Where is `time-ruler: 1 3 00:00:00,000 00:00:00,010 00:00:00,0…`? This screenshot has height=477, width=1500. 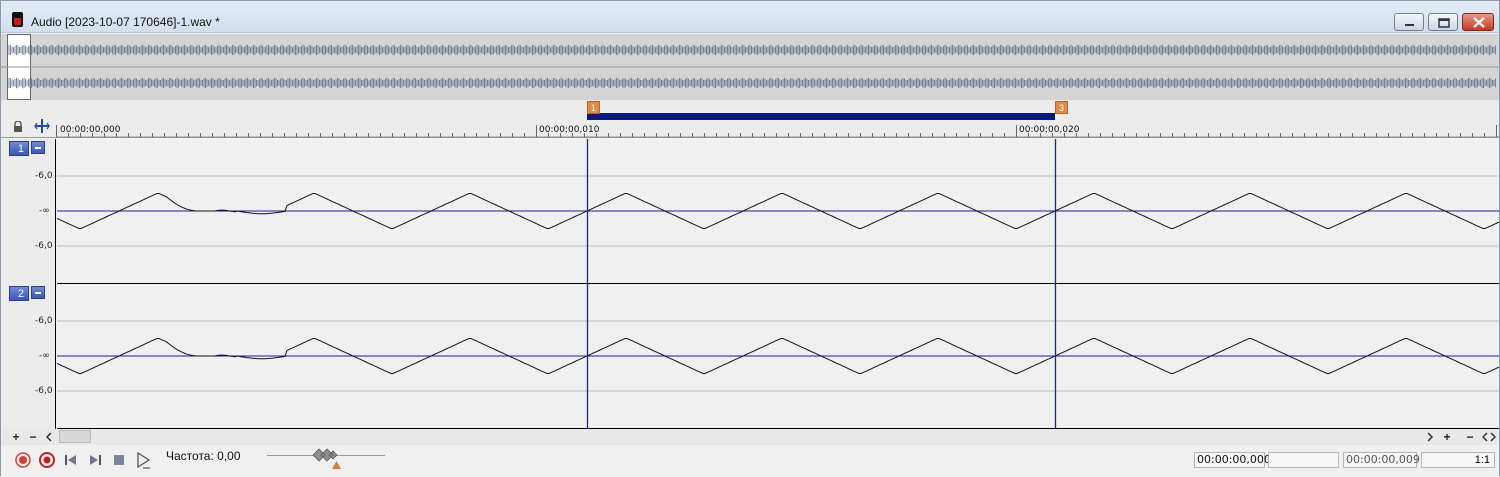 time-ruler: 1 3 00:00:00,000 00:00:00,010 00:00:00,0… is located at coordinates (777, 119).